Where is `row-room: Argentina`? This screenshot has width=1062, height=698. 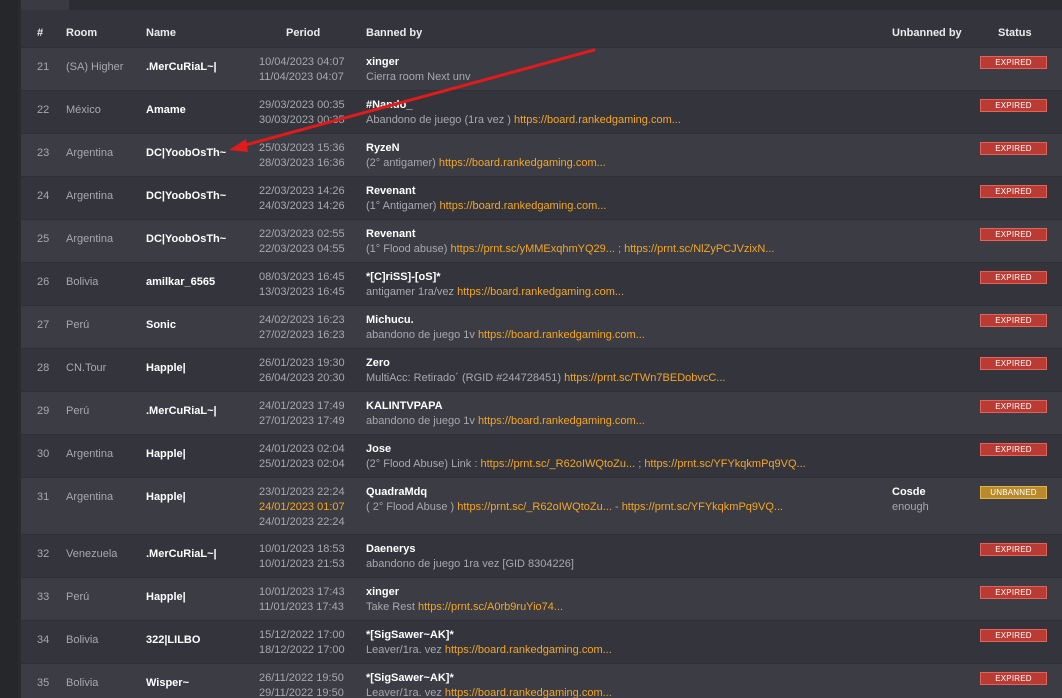 row-room: Argentina is located at coordinates (90, 239).